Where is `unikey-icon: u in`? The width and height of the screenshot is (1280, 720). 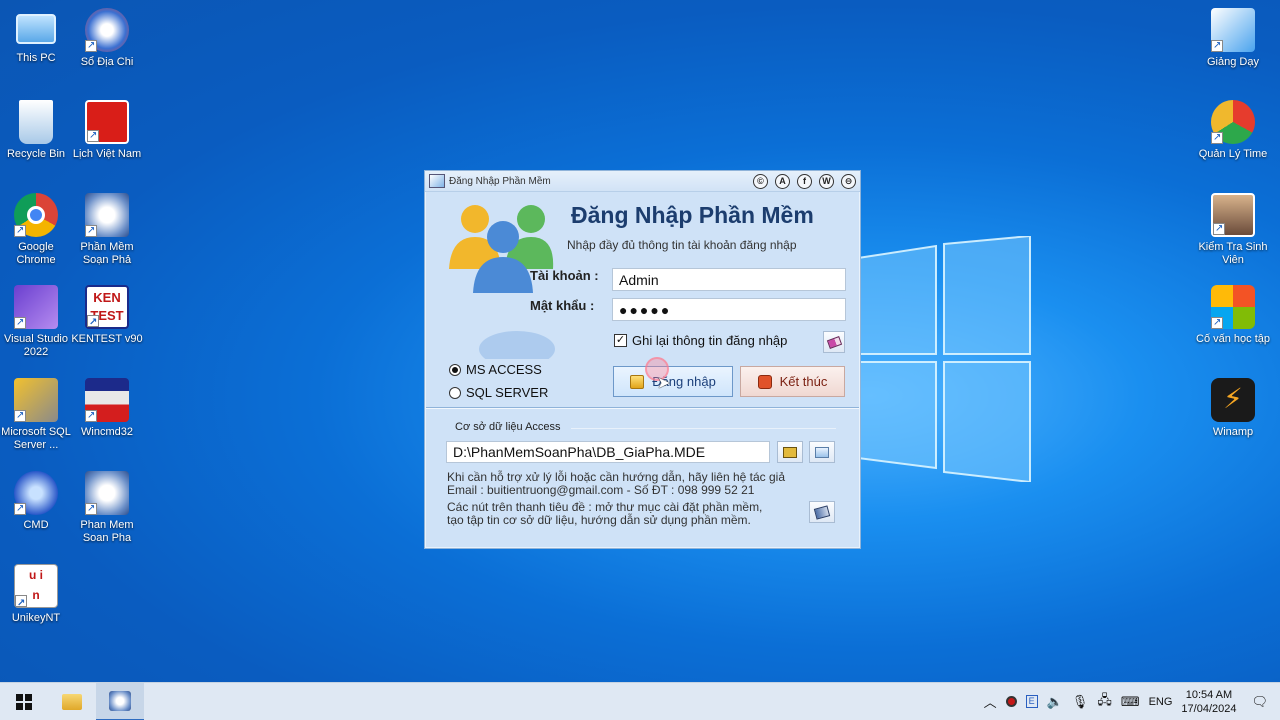
unikey-icon: u in is located at coordinates (36, 589).